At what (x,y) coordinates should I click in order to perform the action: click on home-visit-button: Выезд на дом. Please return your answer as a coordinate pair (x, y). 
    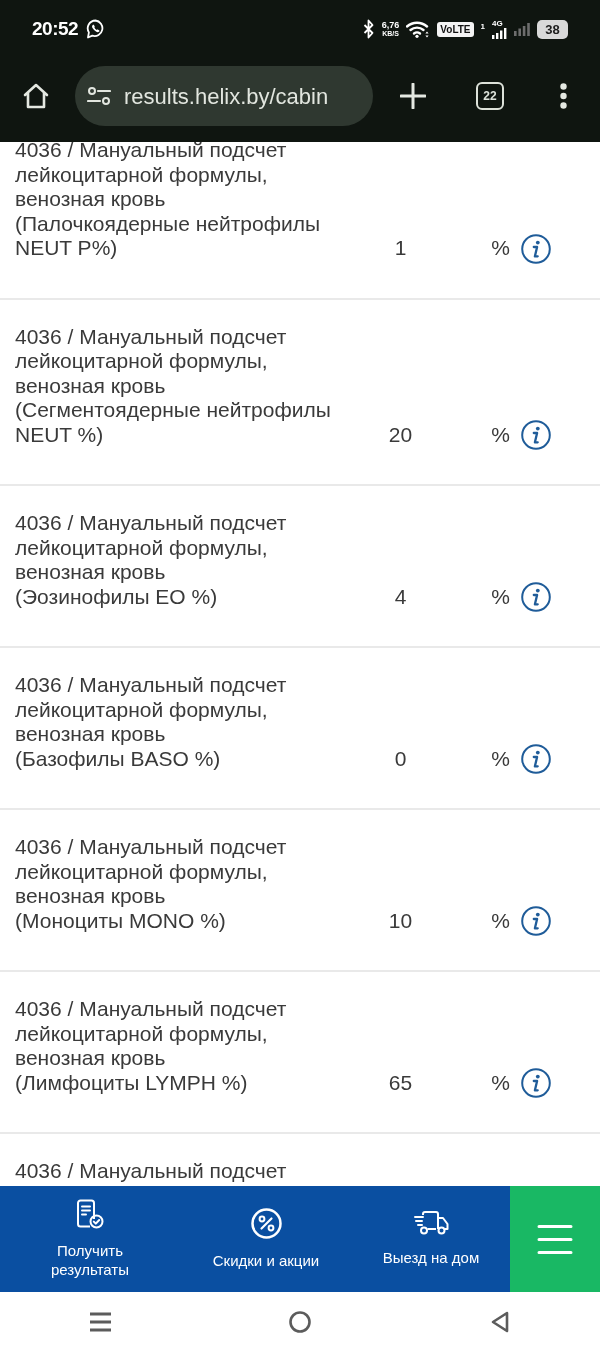
    Looking at the image, I should click on (431, 1239).